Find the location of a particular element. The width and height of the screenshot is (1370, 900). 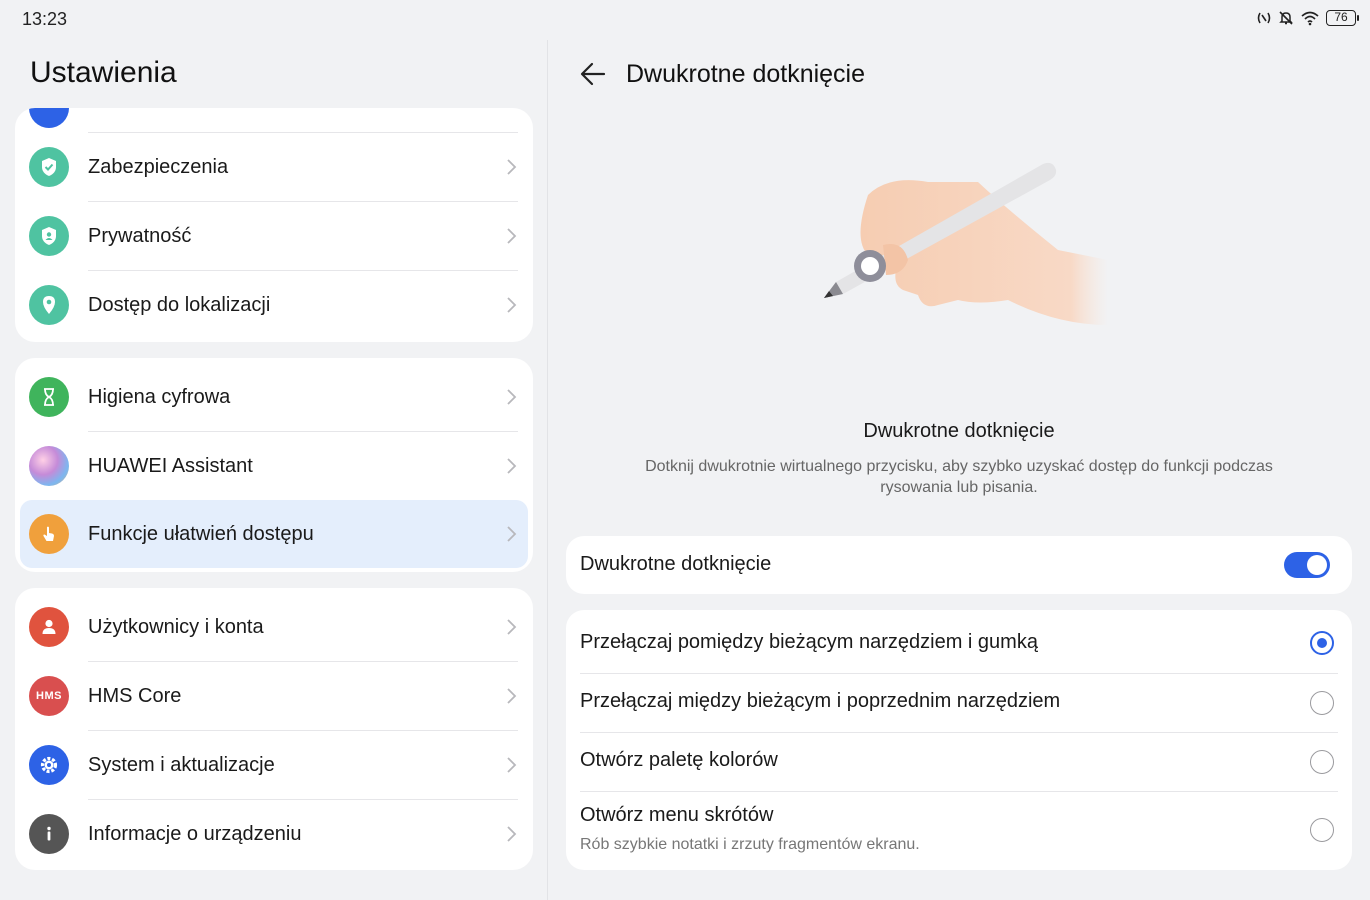

location-pin-icon is located at coordinates (49, 305).